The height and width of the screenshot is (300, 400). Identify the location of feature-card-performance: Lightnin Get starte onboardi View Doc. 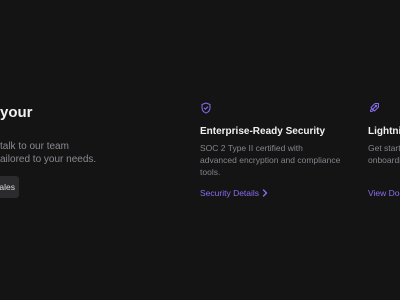
(384, 150).